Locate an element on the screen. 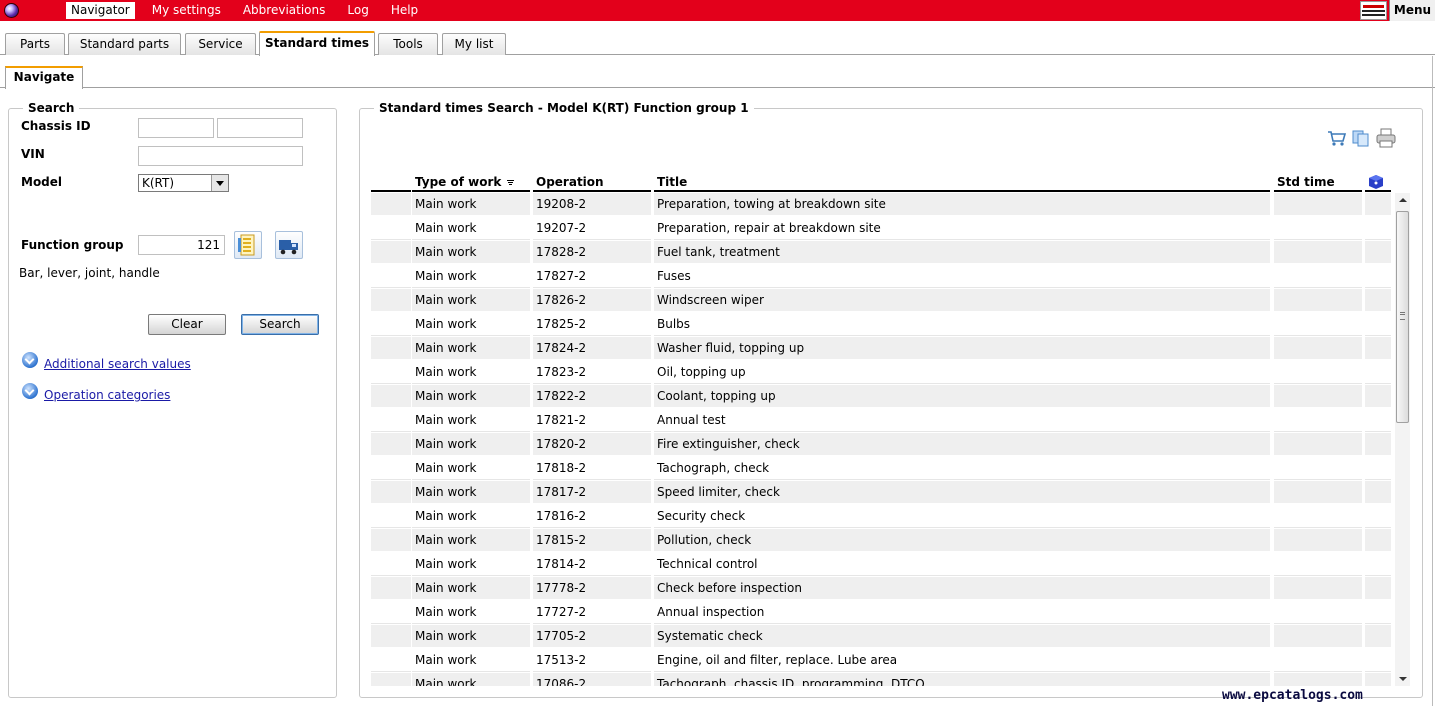 Image resolution: width=1435 pixels, height=713 pixels. table-row: Main work 17816-2 Security check is located at coordinates (881, 517).